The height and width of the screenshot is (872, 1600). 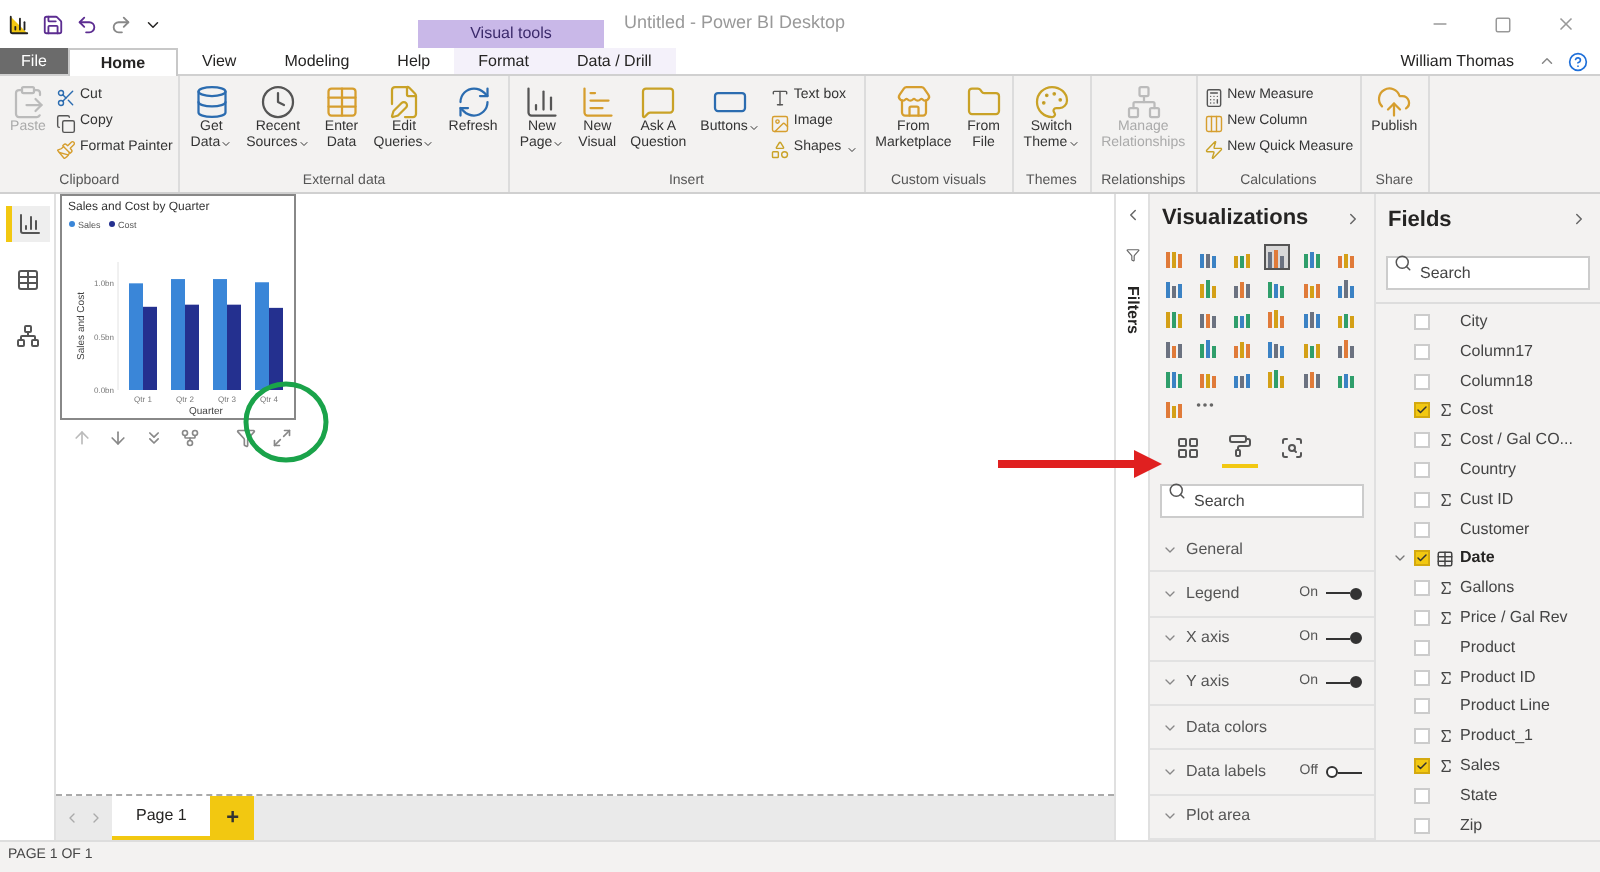 What do you see at coordinates (614, 61) in the screenshot?
I see `ribbon-tab: Data / Drill` at bounding box center [614, 61].